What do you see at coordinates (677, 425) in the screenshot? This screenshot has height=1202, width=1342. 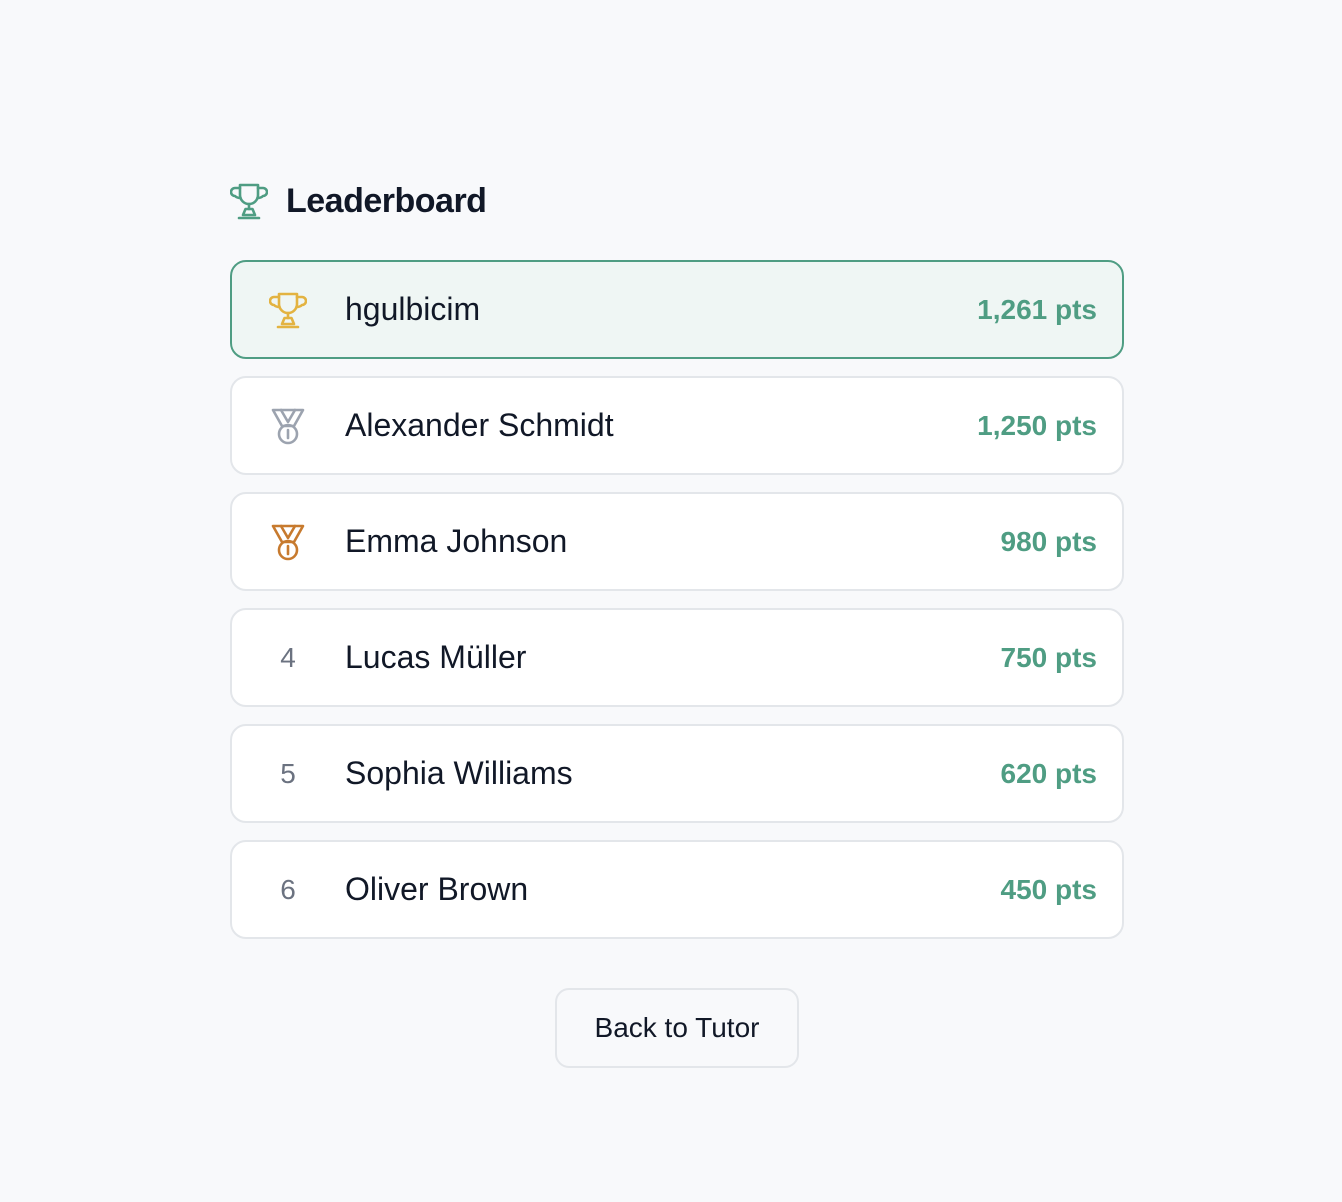 I see `leaderboard-row: Alexander Schmidt 1,250 pts` at bounding box center [677, 425].